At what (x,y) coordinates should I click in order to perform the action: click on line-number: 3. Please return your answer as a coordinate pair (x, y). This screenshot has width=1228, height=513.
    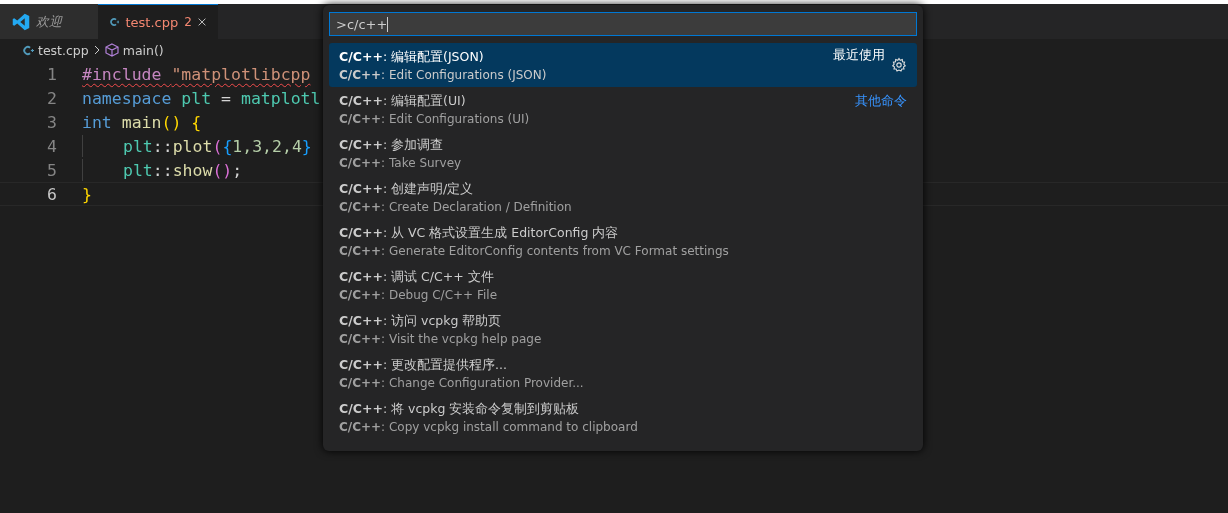
    Looking at the image, I should click on (52, 122).